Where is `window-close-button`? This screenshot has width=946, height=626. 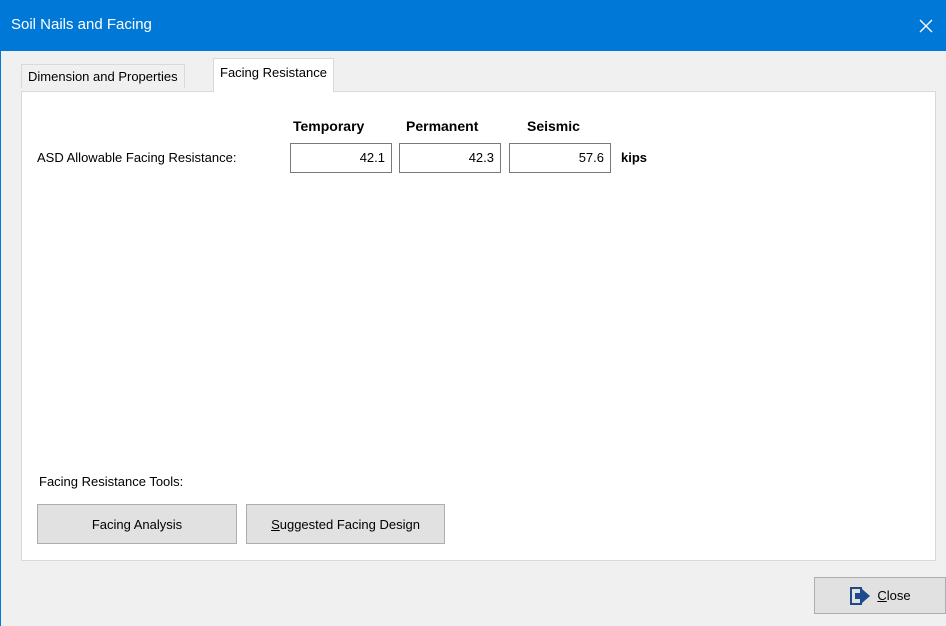 window-close-button is located at coordinates (926, 25).